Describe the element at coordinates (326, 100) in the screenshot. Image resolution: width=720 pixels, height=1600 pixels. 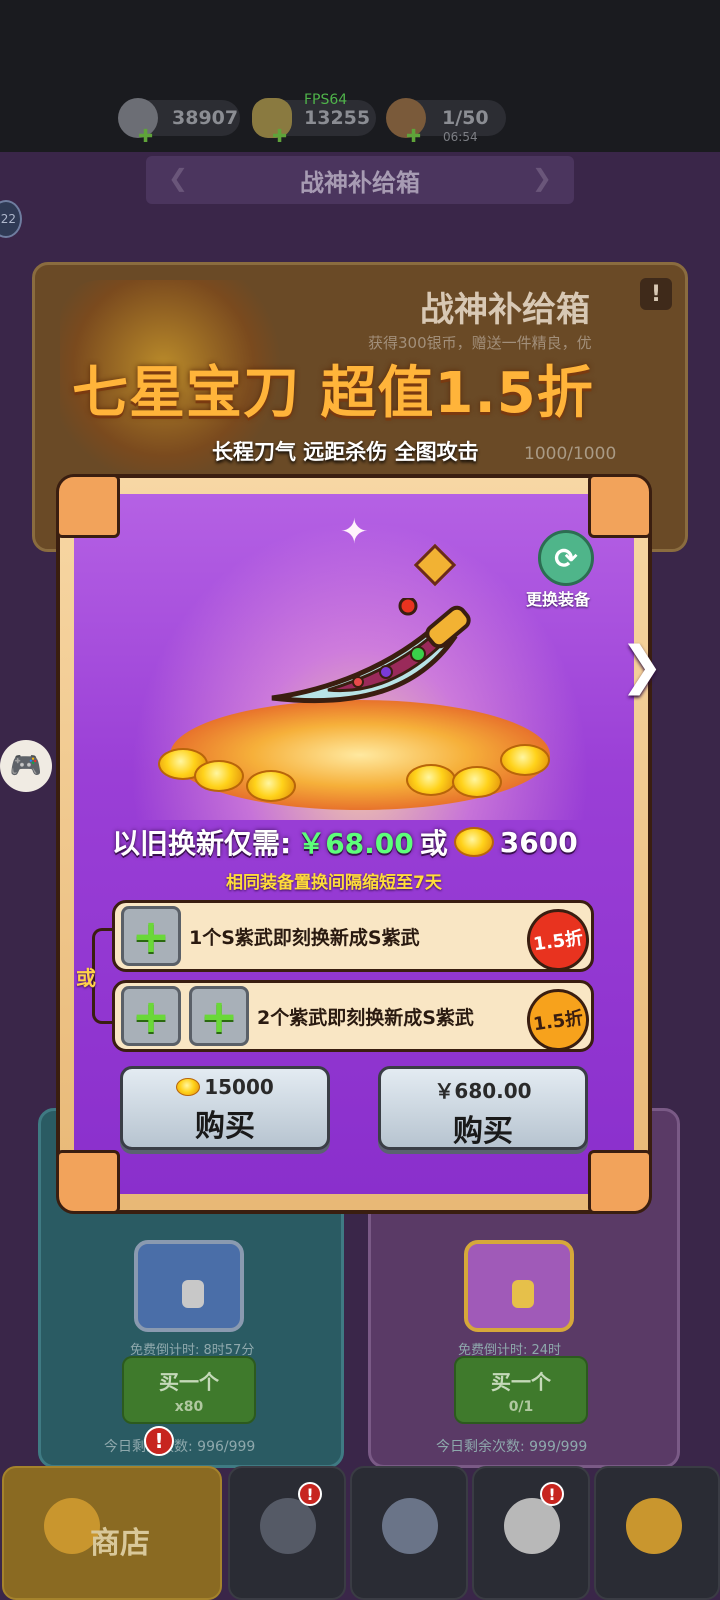
I see `fps-readout: FPS64` at that location.